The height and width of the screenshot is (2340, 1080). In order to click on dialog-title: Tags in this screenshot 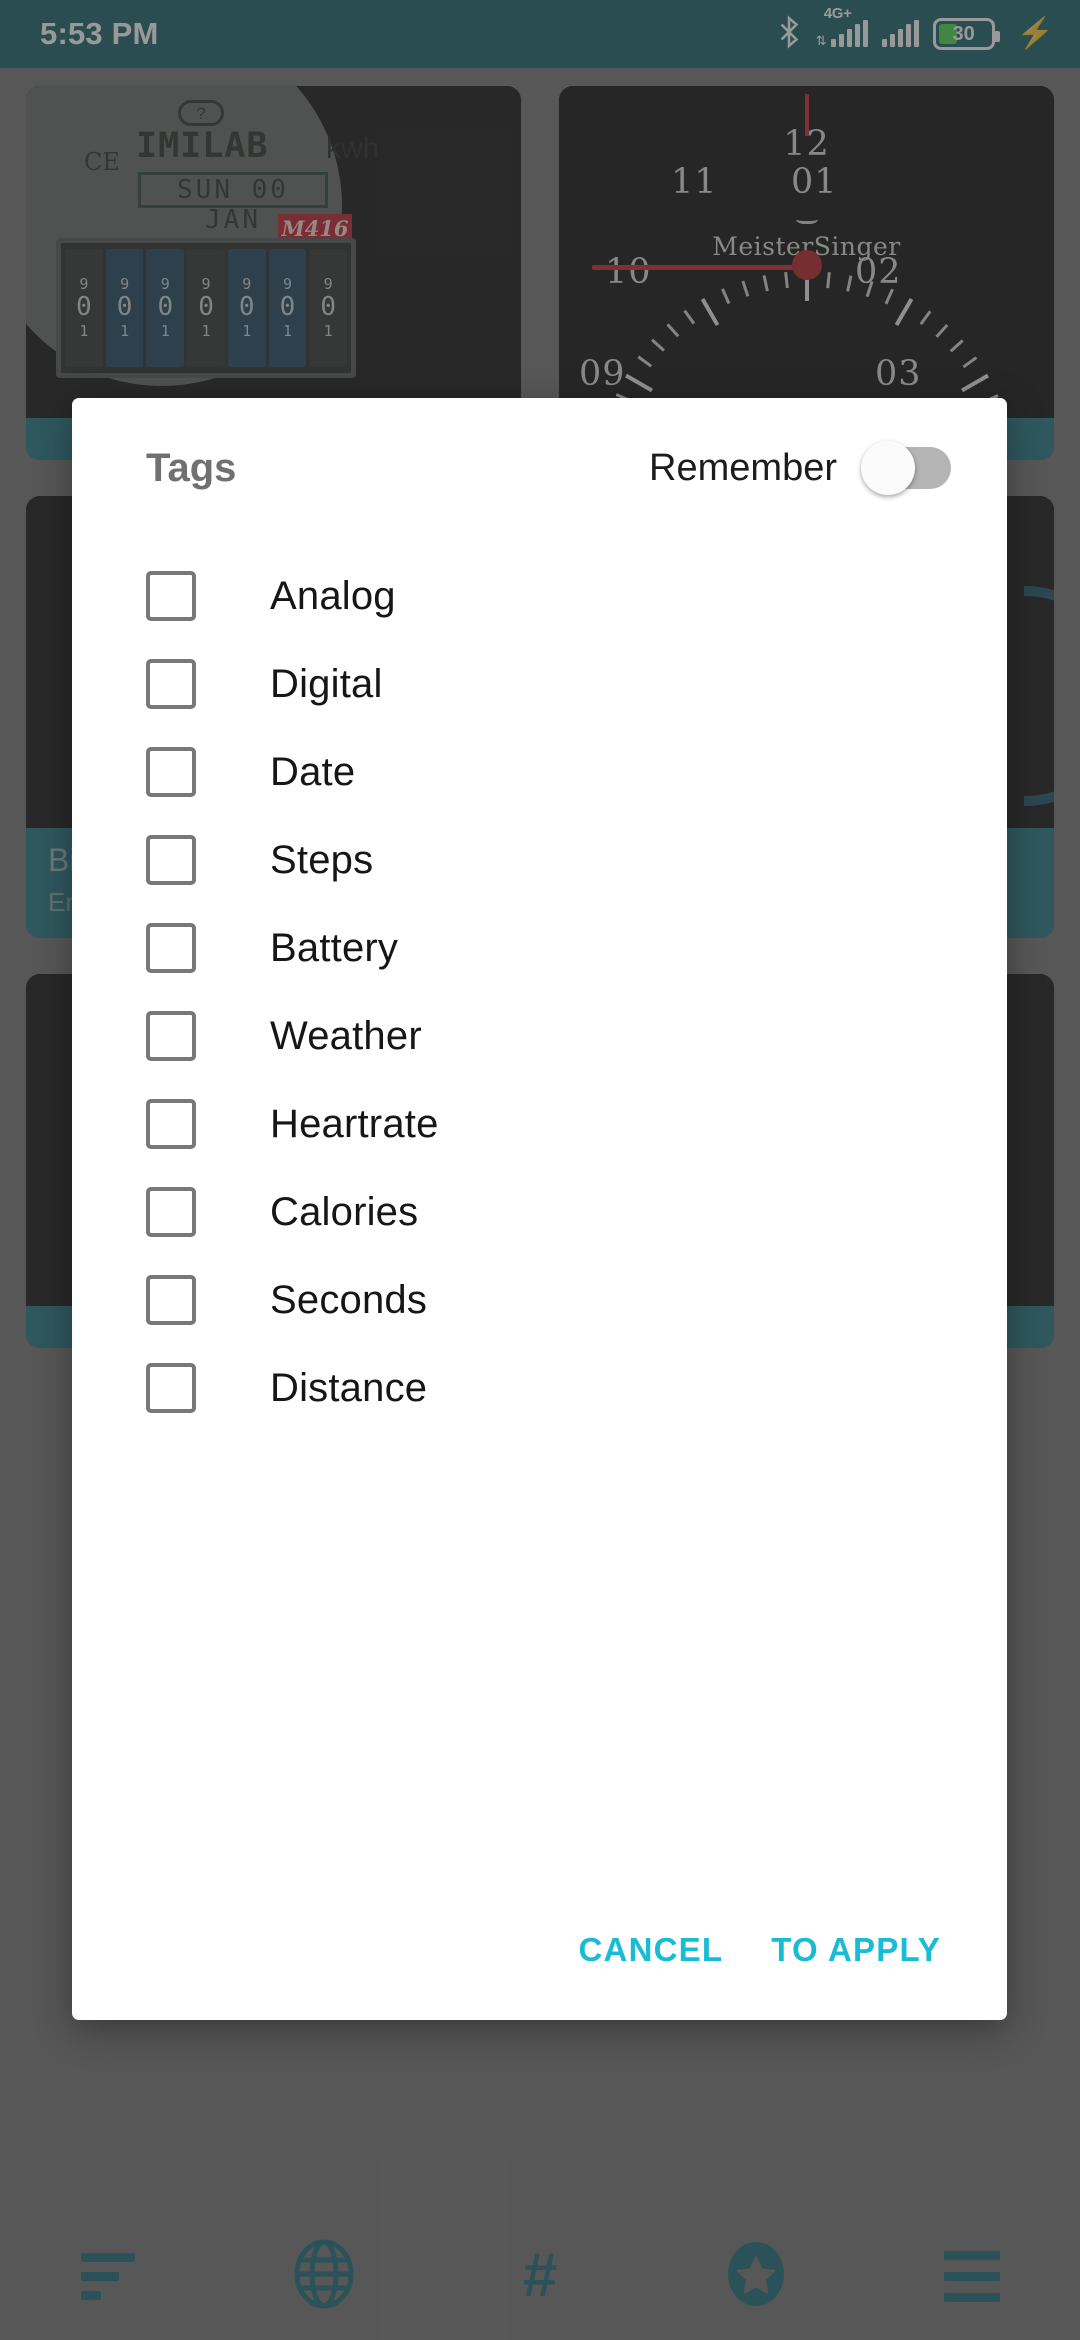, I will do `click(191, 467)`.